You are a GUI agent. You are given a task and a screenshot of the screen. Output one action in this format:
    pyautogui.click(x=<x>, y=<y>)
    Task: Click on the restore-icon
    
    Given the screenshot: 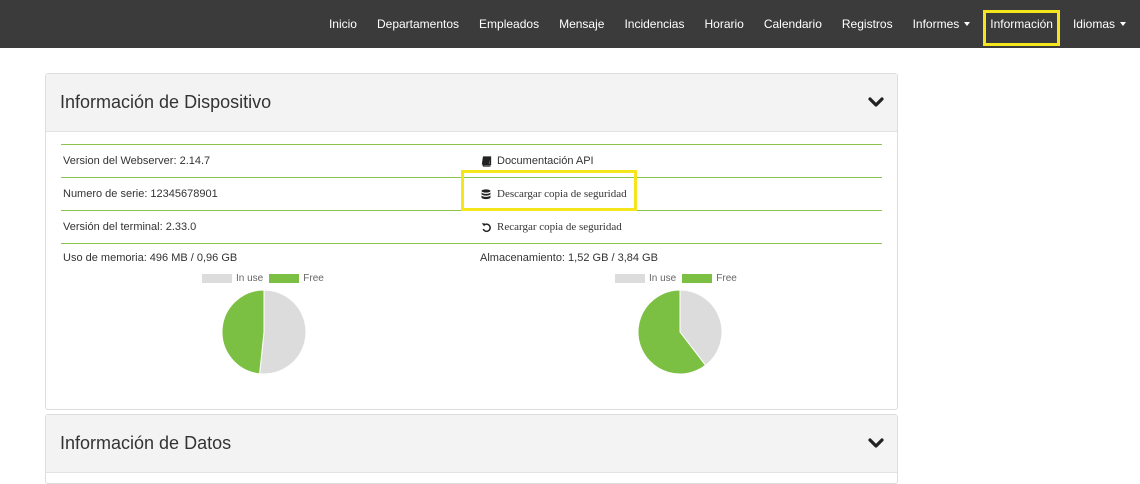 What is the action you would take?
    pyautogui.click(x=486, y=227)
    